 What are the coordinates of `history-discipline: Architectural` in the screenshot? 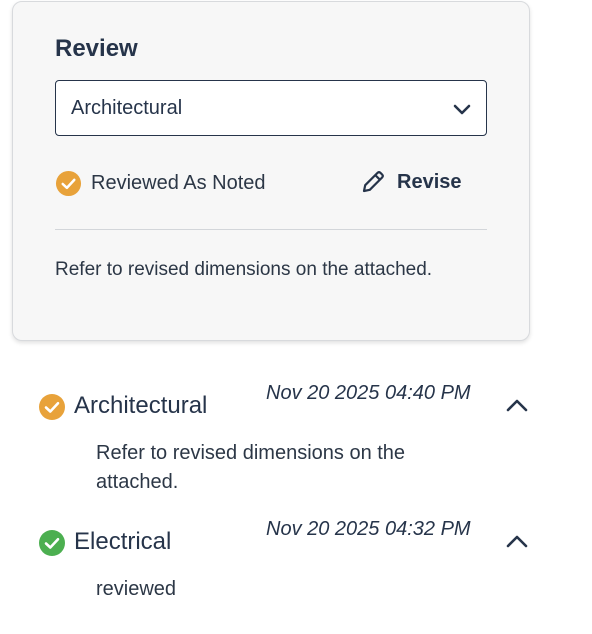 It's located at (141, 405).